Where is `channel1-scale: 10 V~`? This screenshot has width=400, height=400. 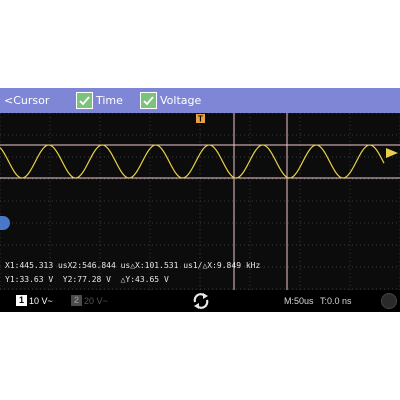
channel1-scale: 10 V~ is located at coordinates (41, 301).